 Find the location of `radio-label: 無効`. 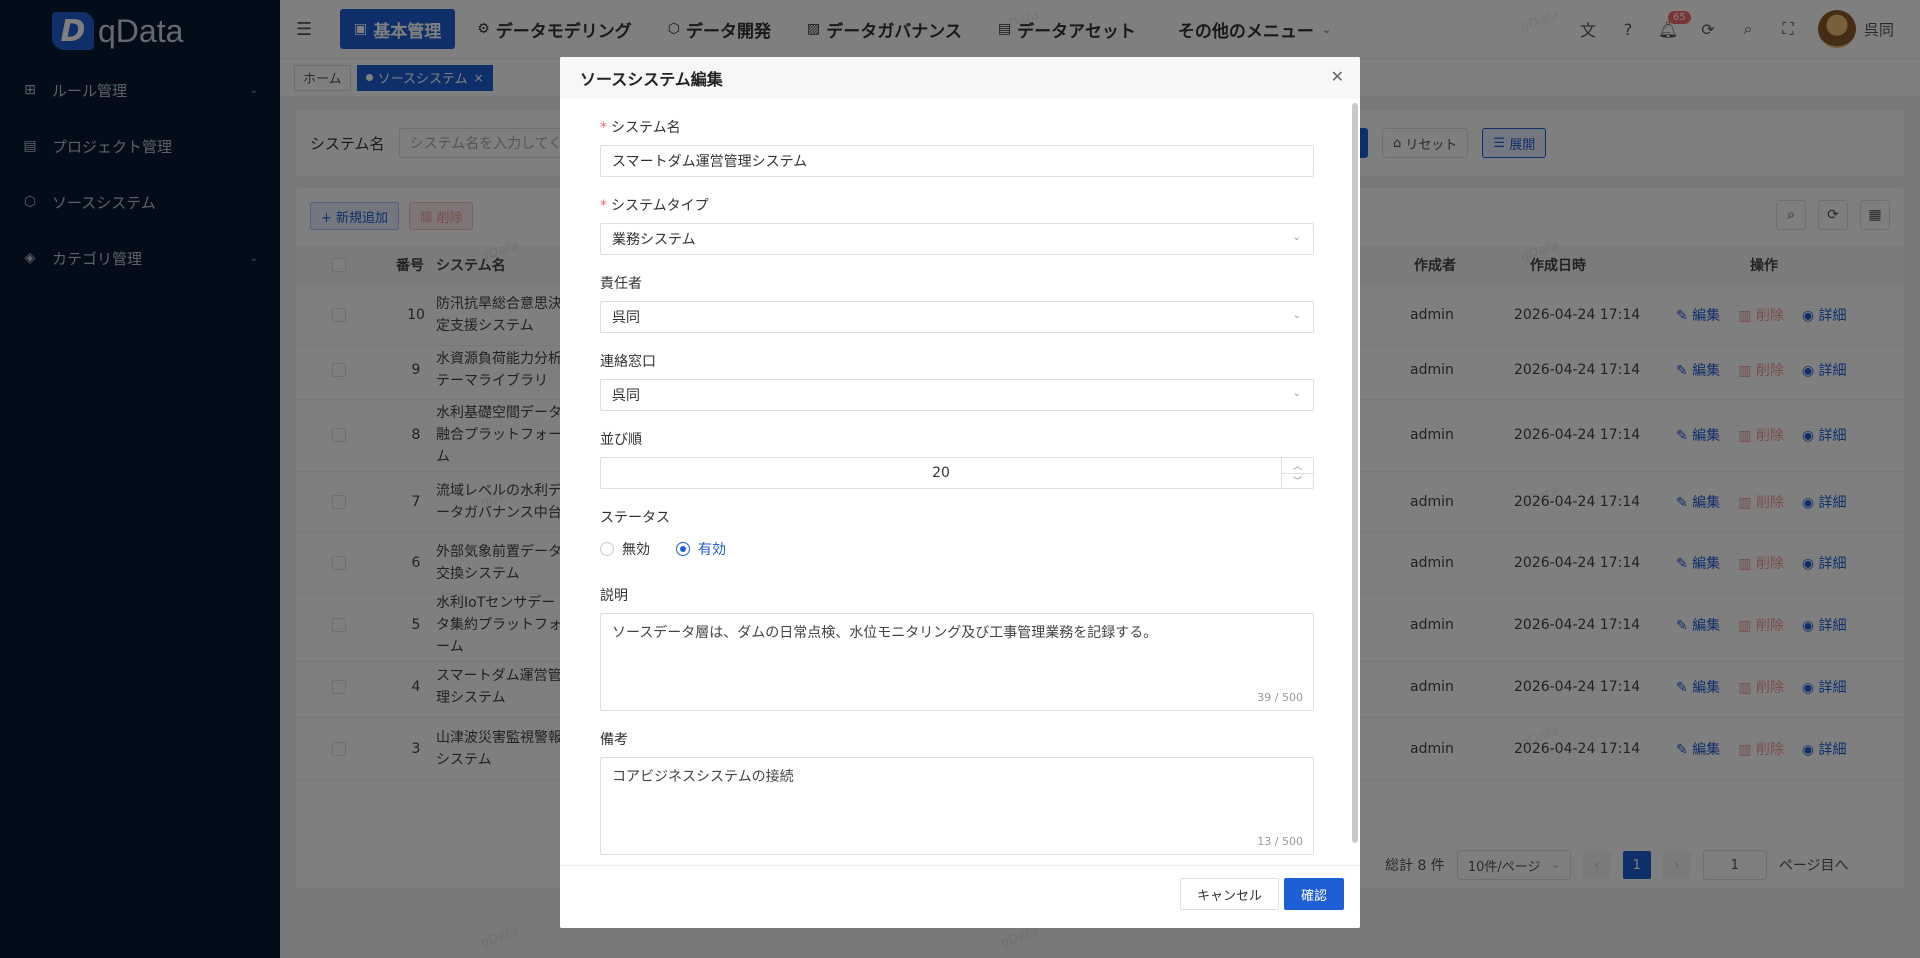

radio-label: 無効 is located at coordinates (636, 550).